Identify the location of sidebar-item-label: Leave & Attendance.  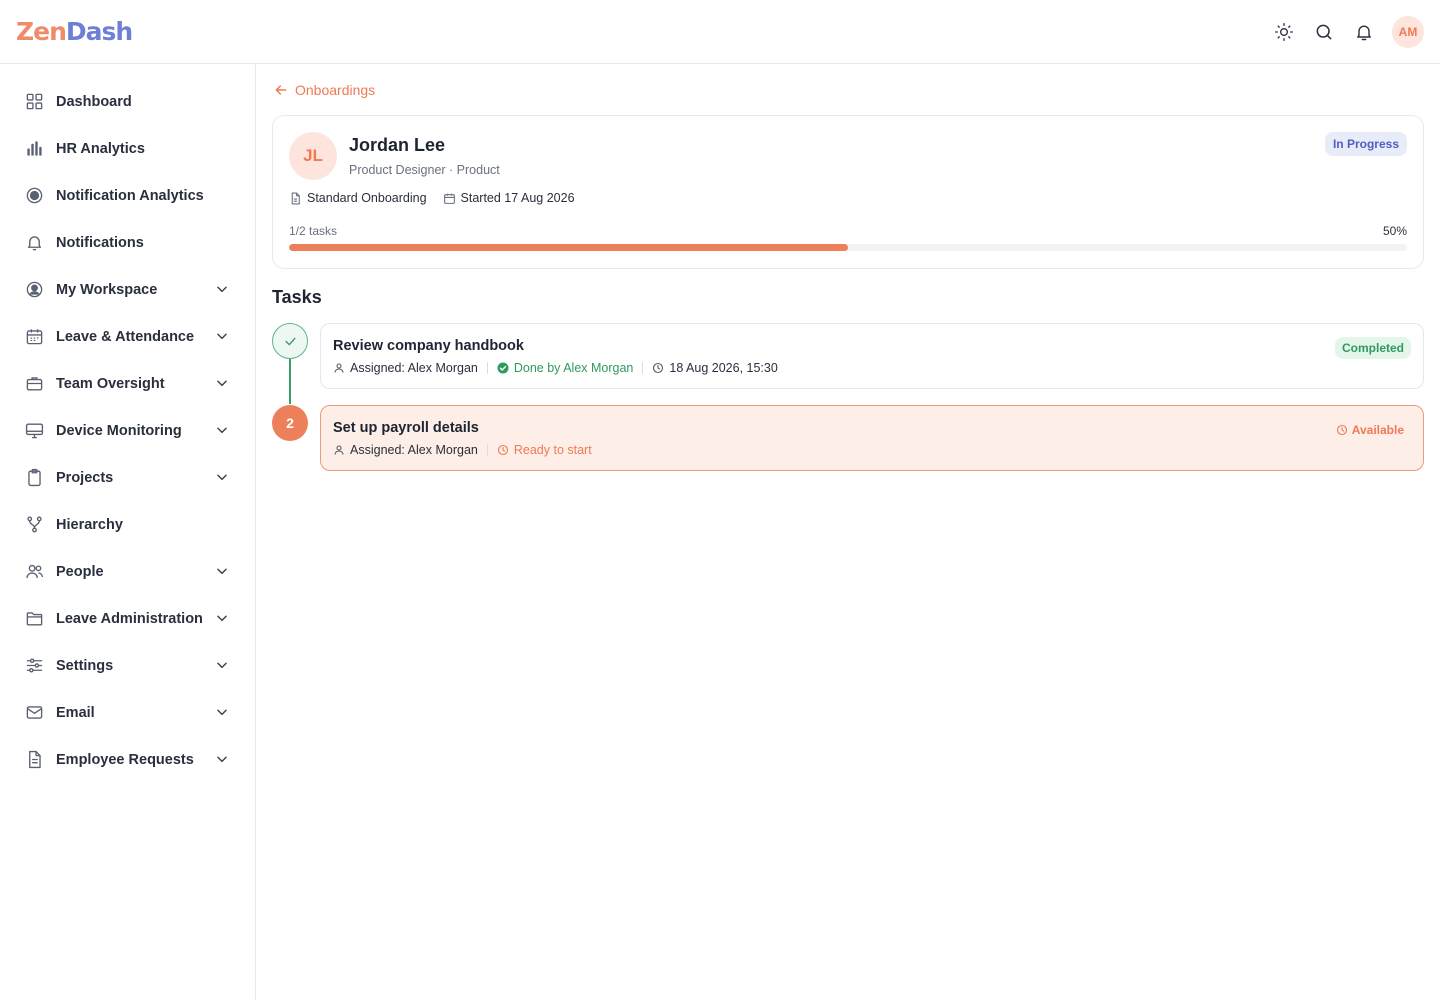
(125, 336).